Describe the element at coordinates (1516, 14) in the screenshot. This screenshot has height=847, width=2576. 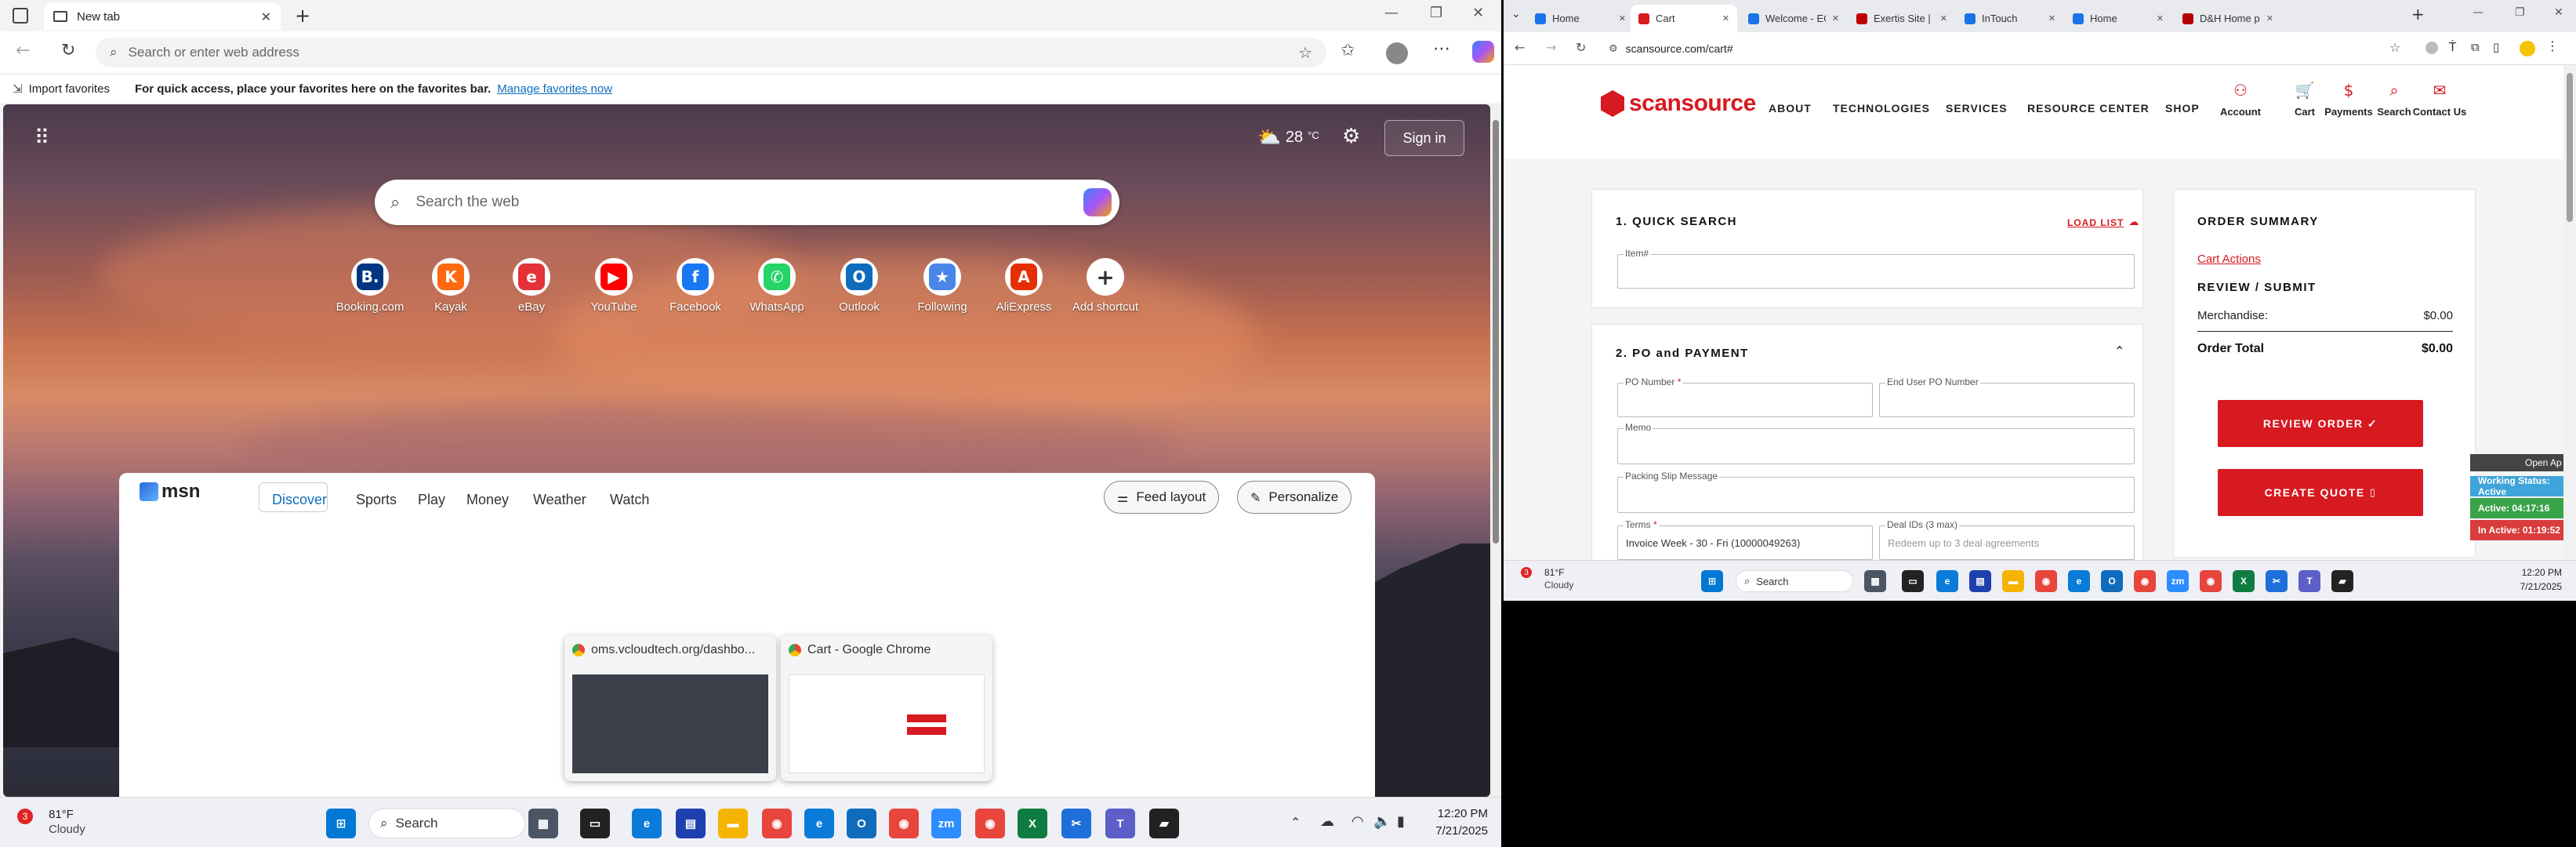
I see `tab-search-chevron-icon: ⌄` at that location.